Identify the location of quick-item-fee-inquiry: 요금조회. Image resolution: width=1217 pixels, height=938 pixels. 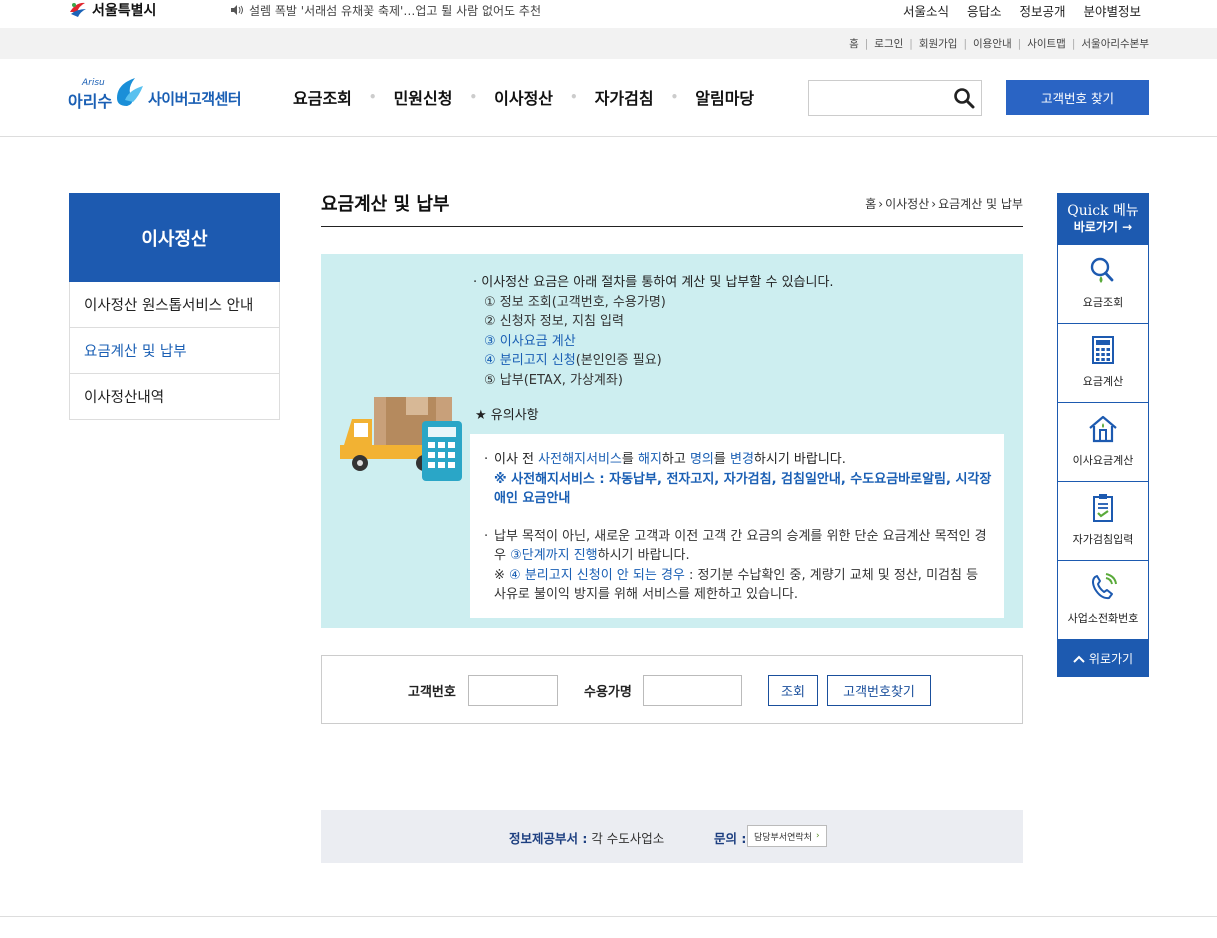
(1103, 284).